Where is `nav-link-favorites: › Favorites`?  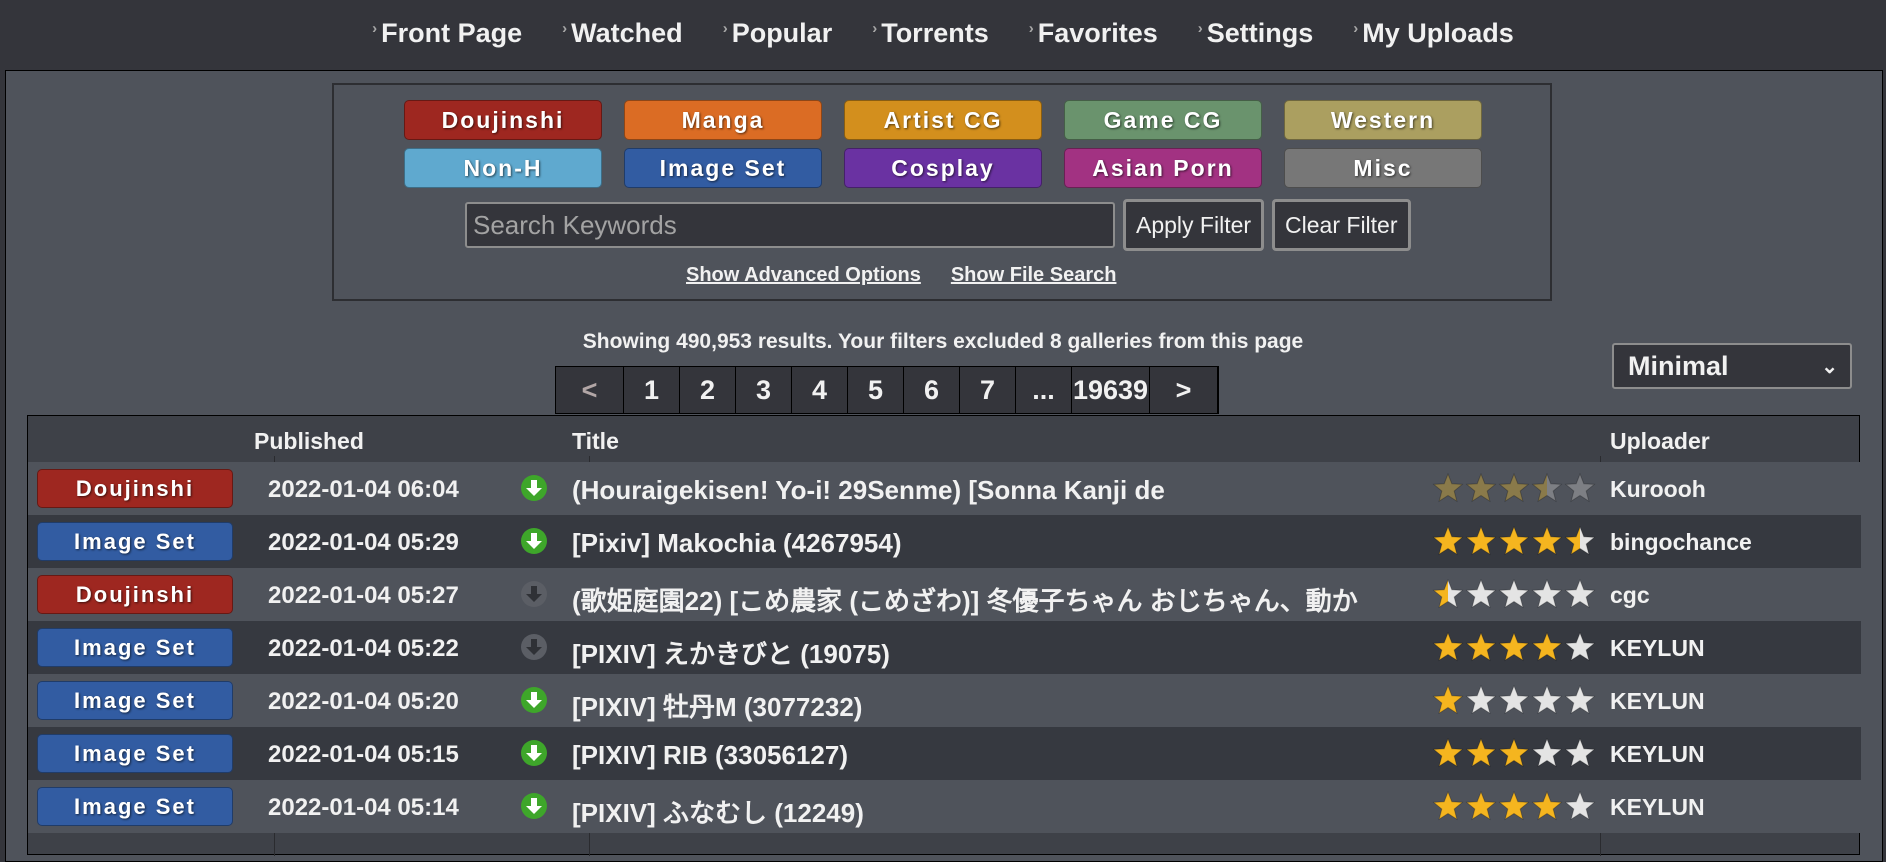 nav-link-favorites: › Favorites is located at coordinates (1093, 33).